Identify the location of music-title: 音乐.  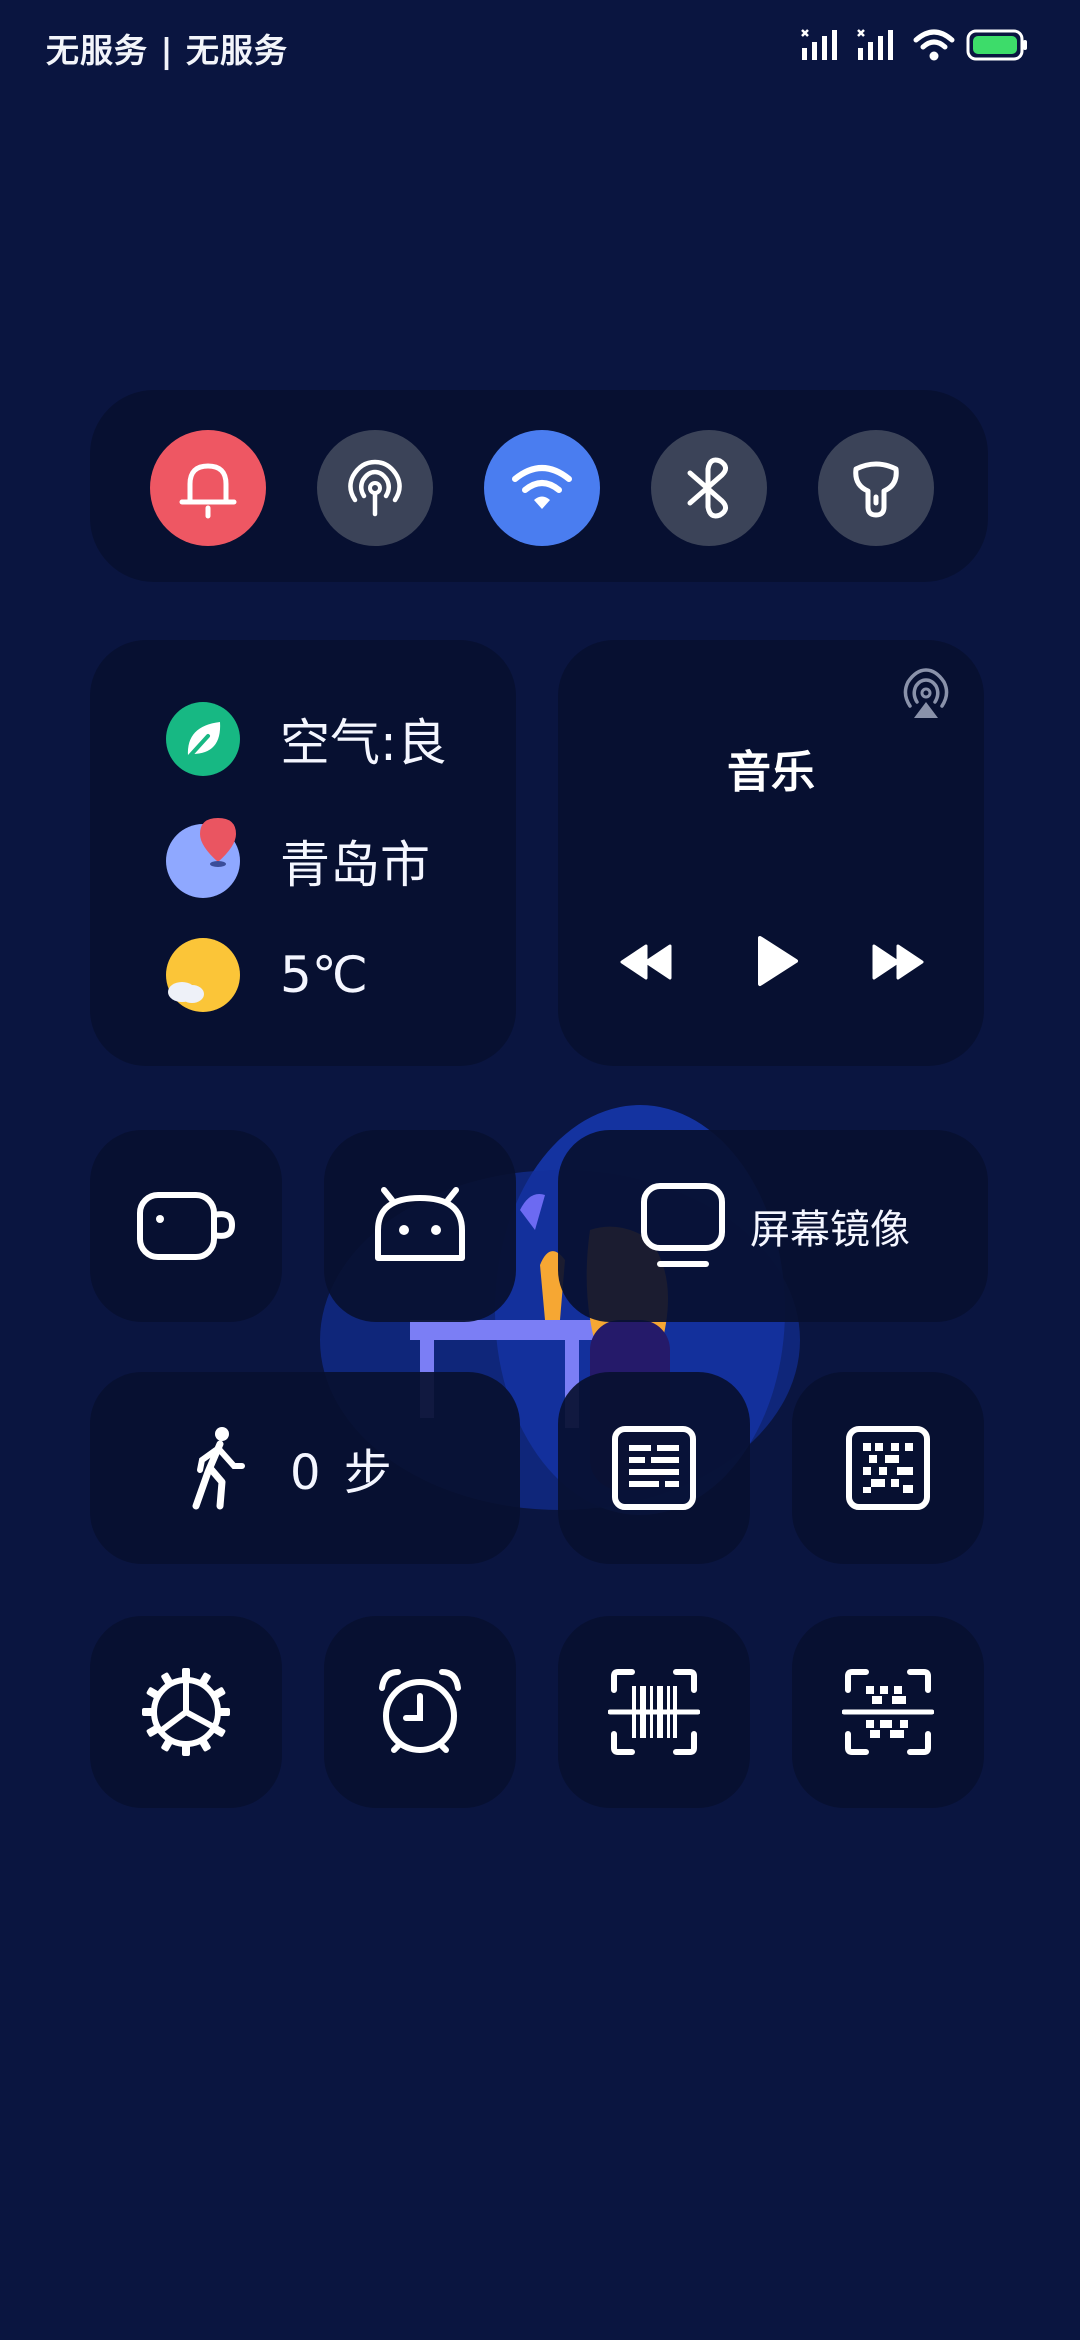
(771, 772).